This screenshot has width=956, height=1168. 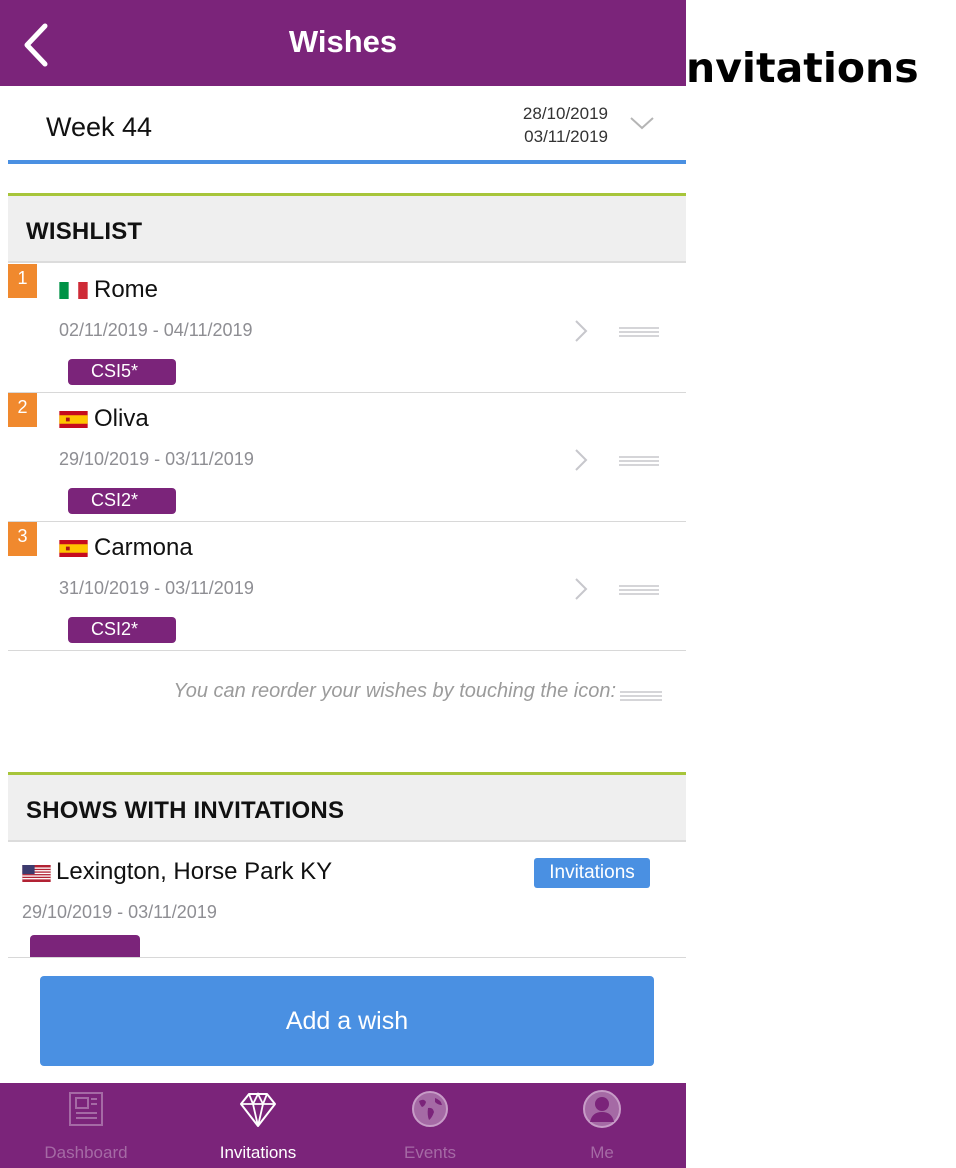 I want to click on tab-bar: Dashboard Invitations Events Me, so click(x=343, y=1125).